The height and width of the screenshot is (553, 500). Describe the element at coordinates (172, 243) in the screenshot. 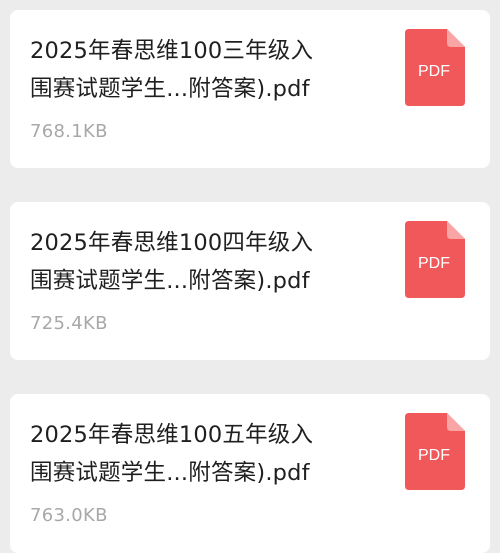

I see `file-name-line: 2025年春思维100四年级入` at that location.